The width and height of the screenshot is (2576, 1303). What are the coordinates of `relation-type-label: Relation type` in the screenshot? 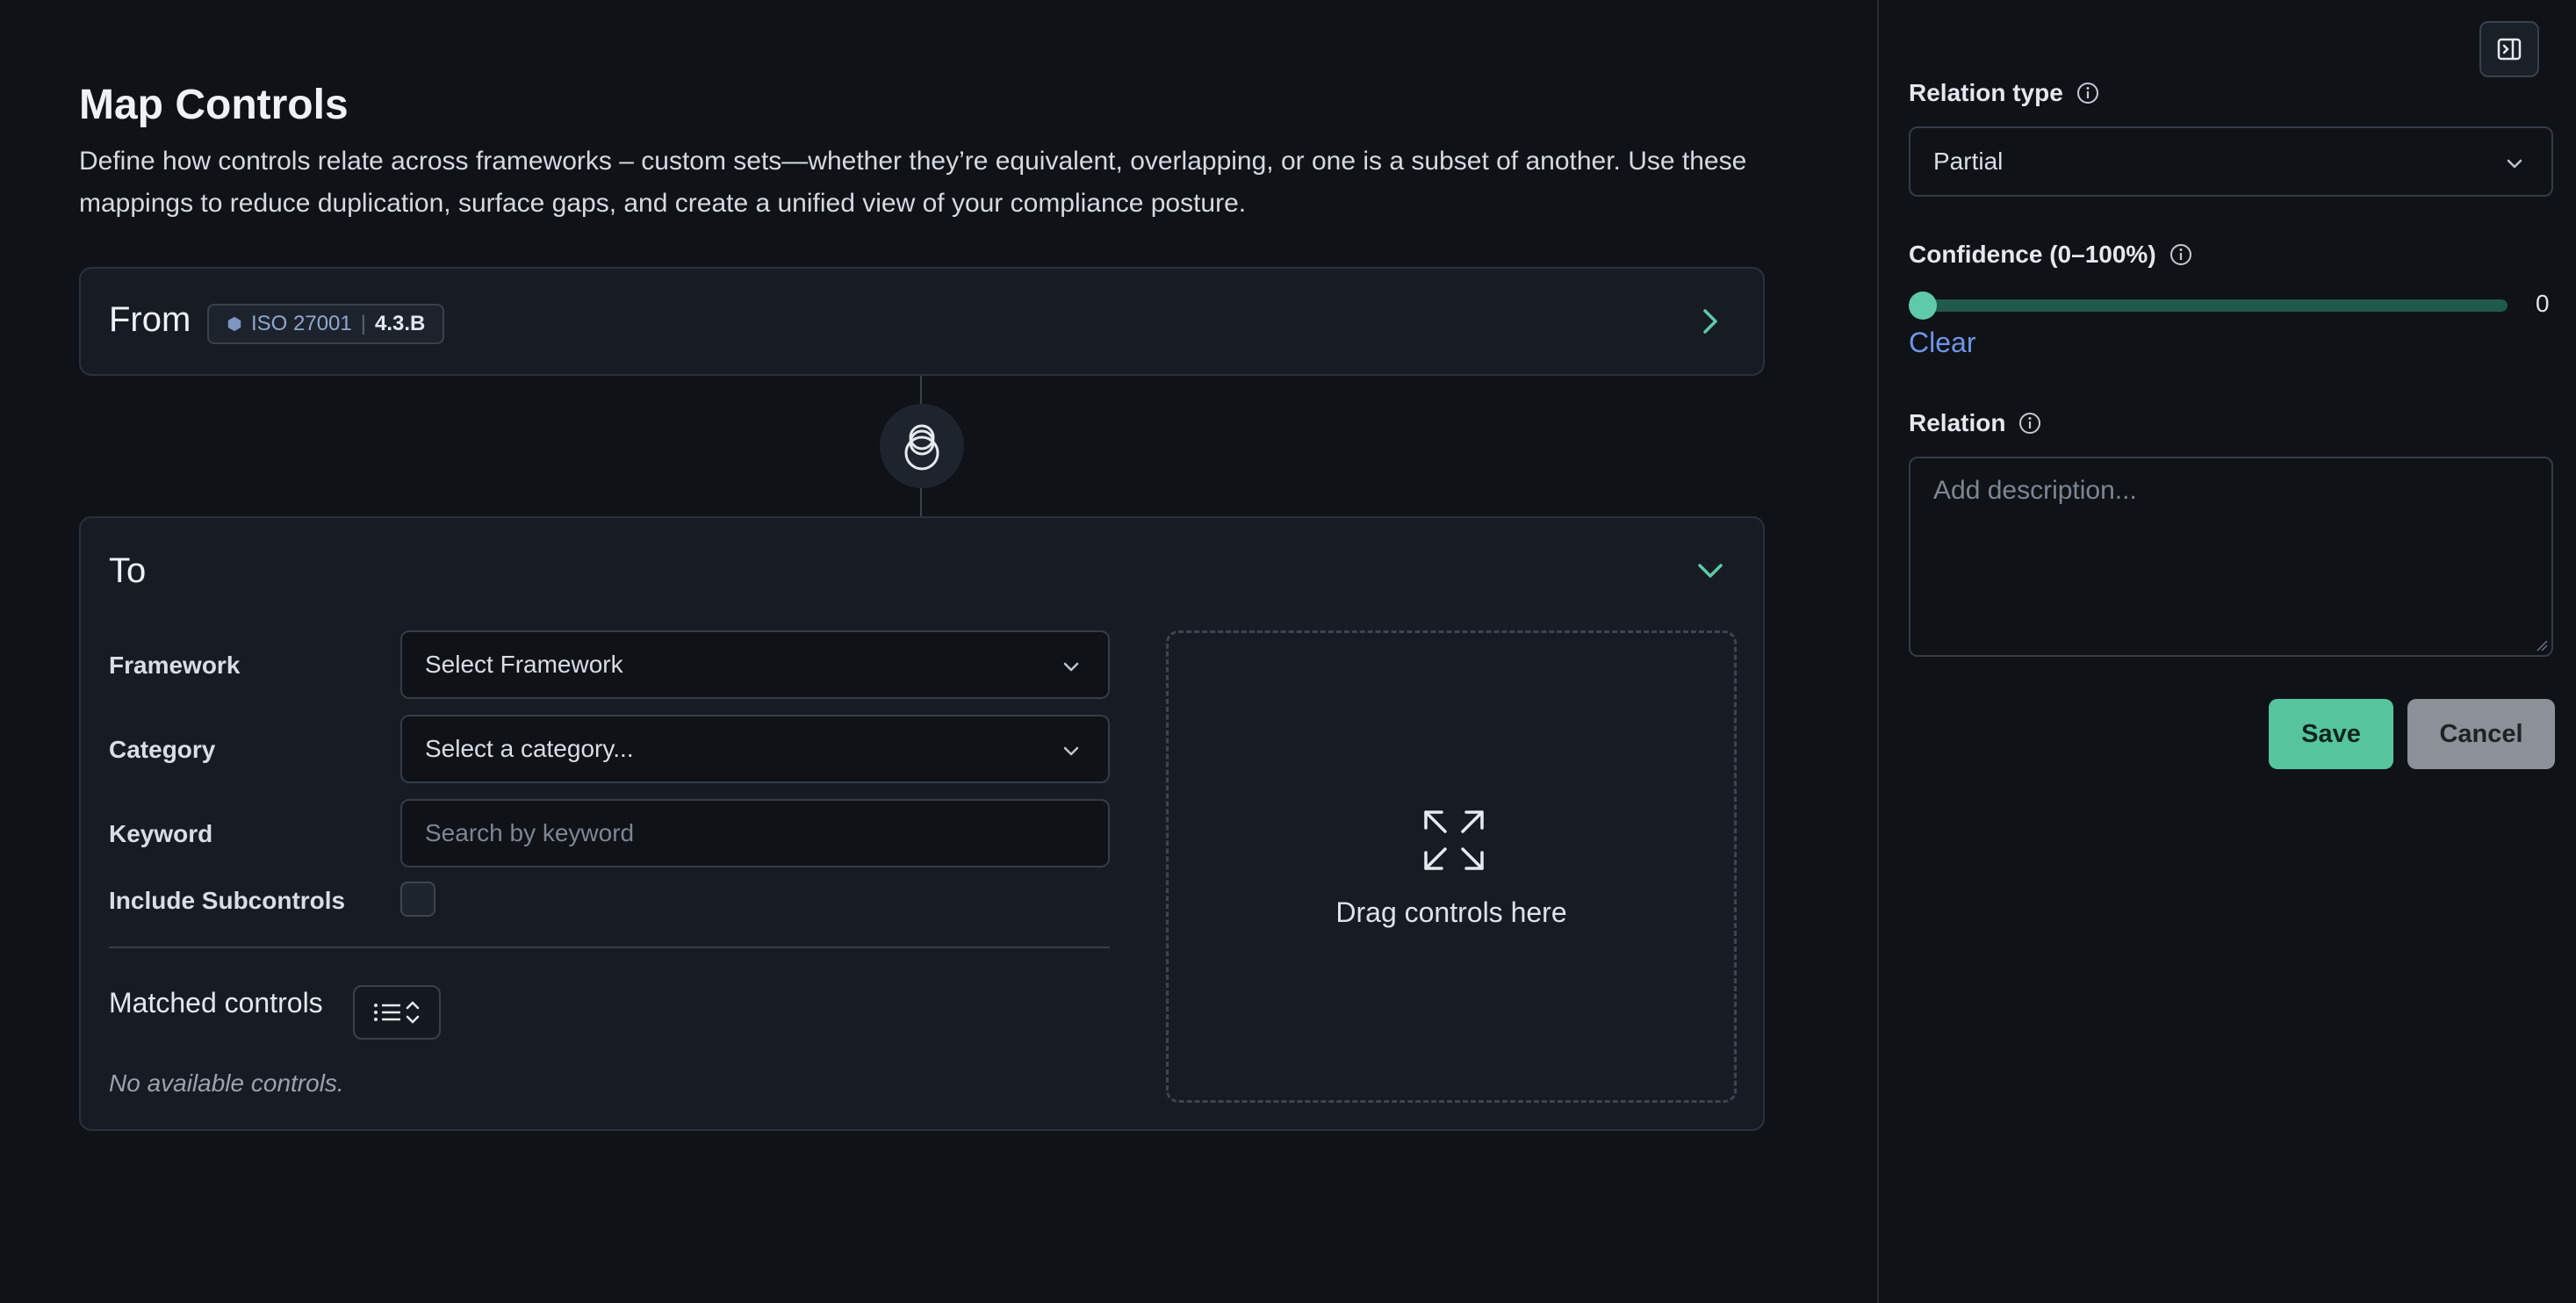 It's located at (2004, 93).